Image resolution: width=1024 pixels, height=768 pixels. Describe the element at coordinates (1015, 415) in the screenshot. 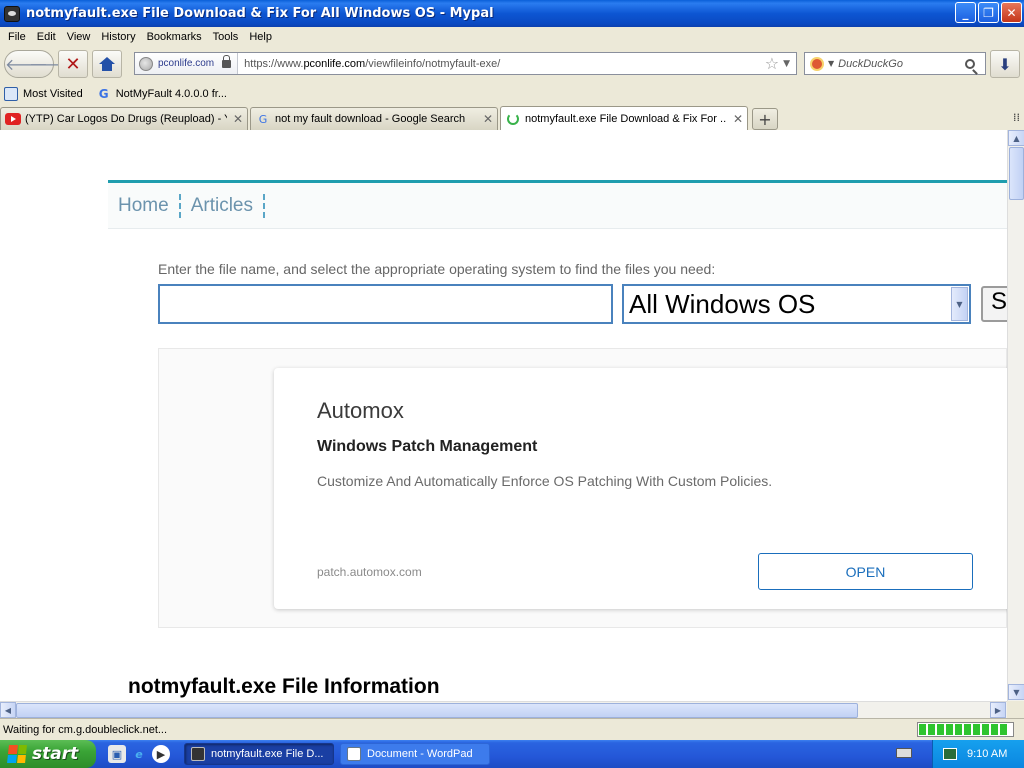

I see `vertical-scrollbar: ▲ ▼` at that location.